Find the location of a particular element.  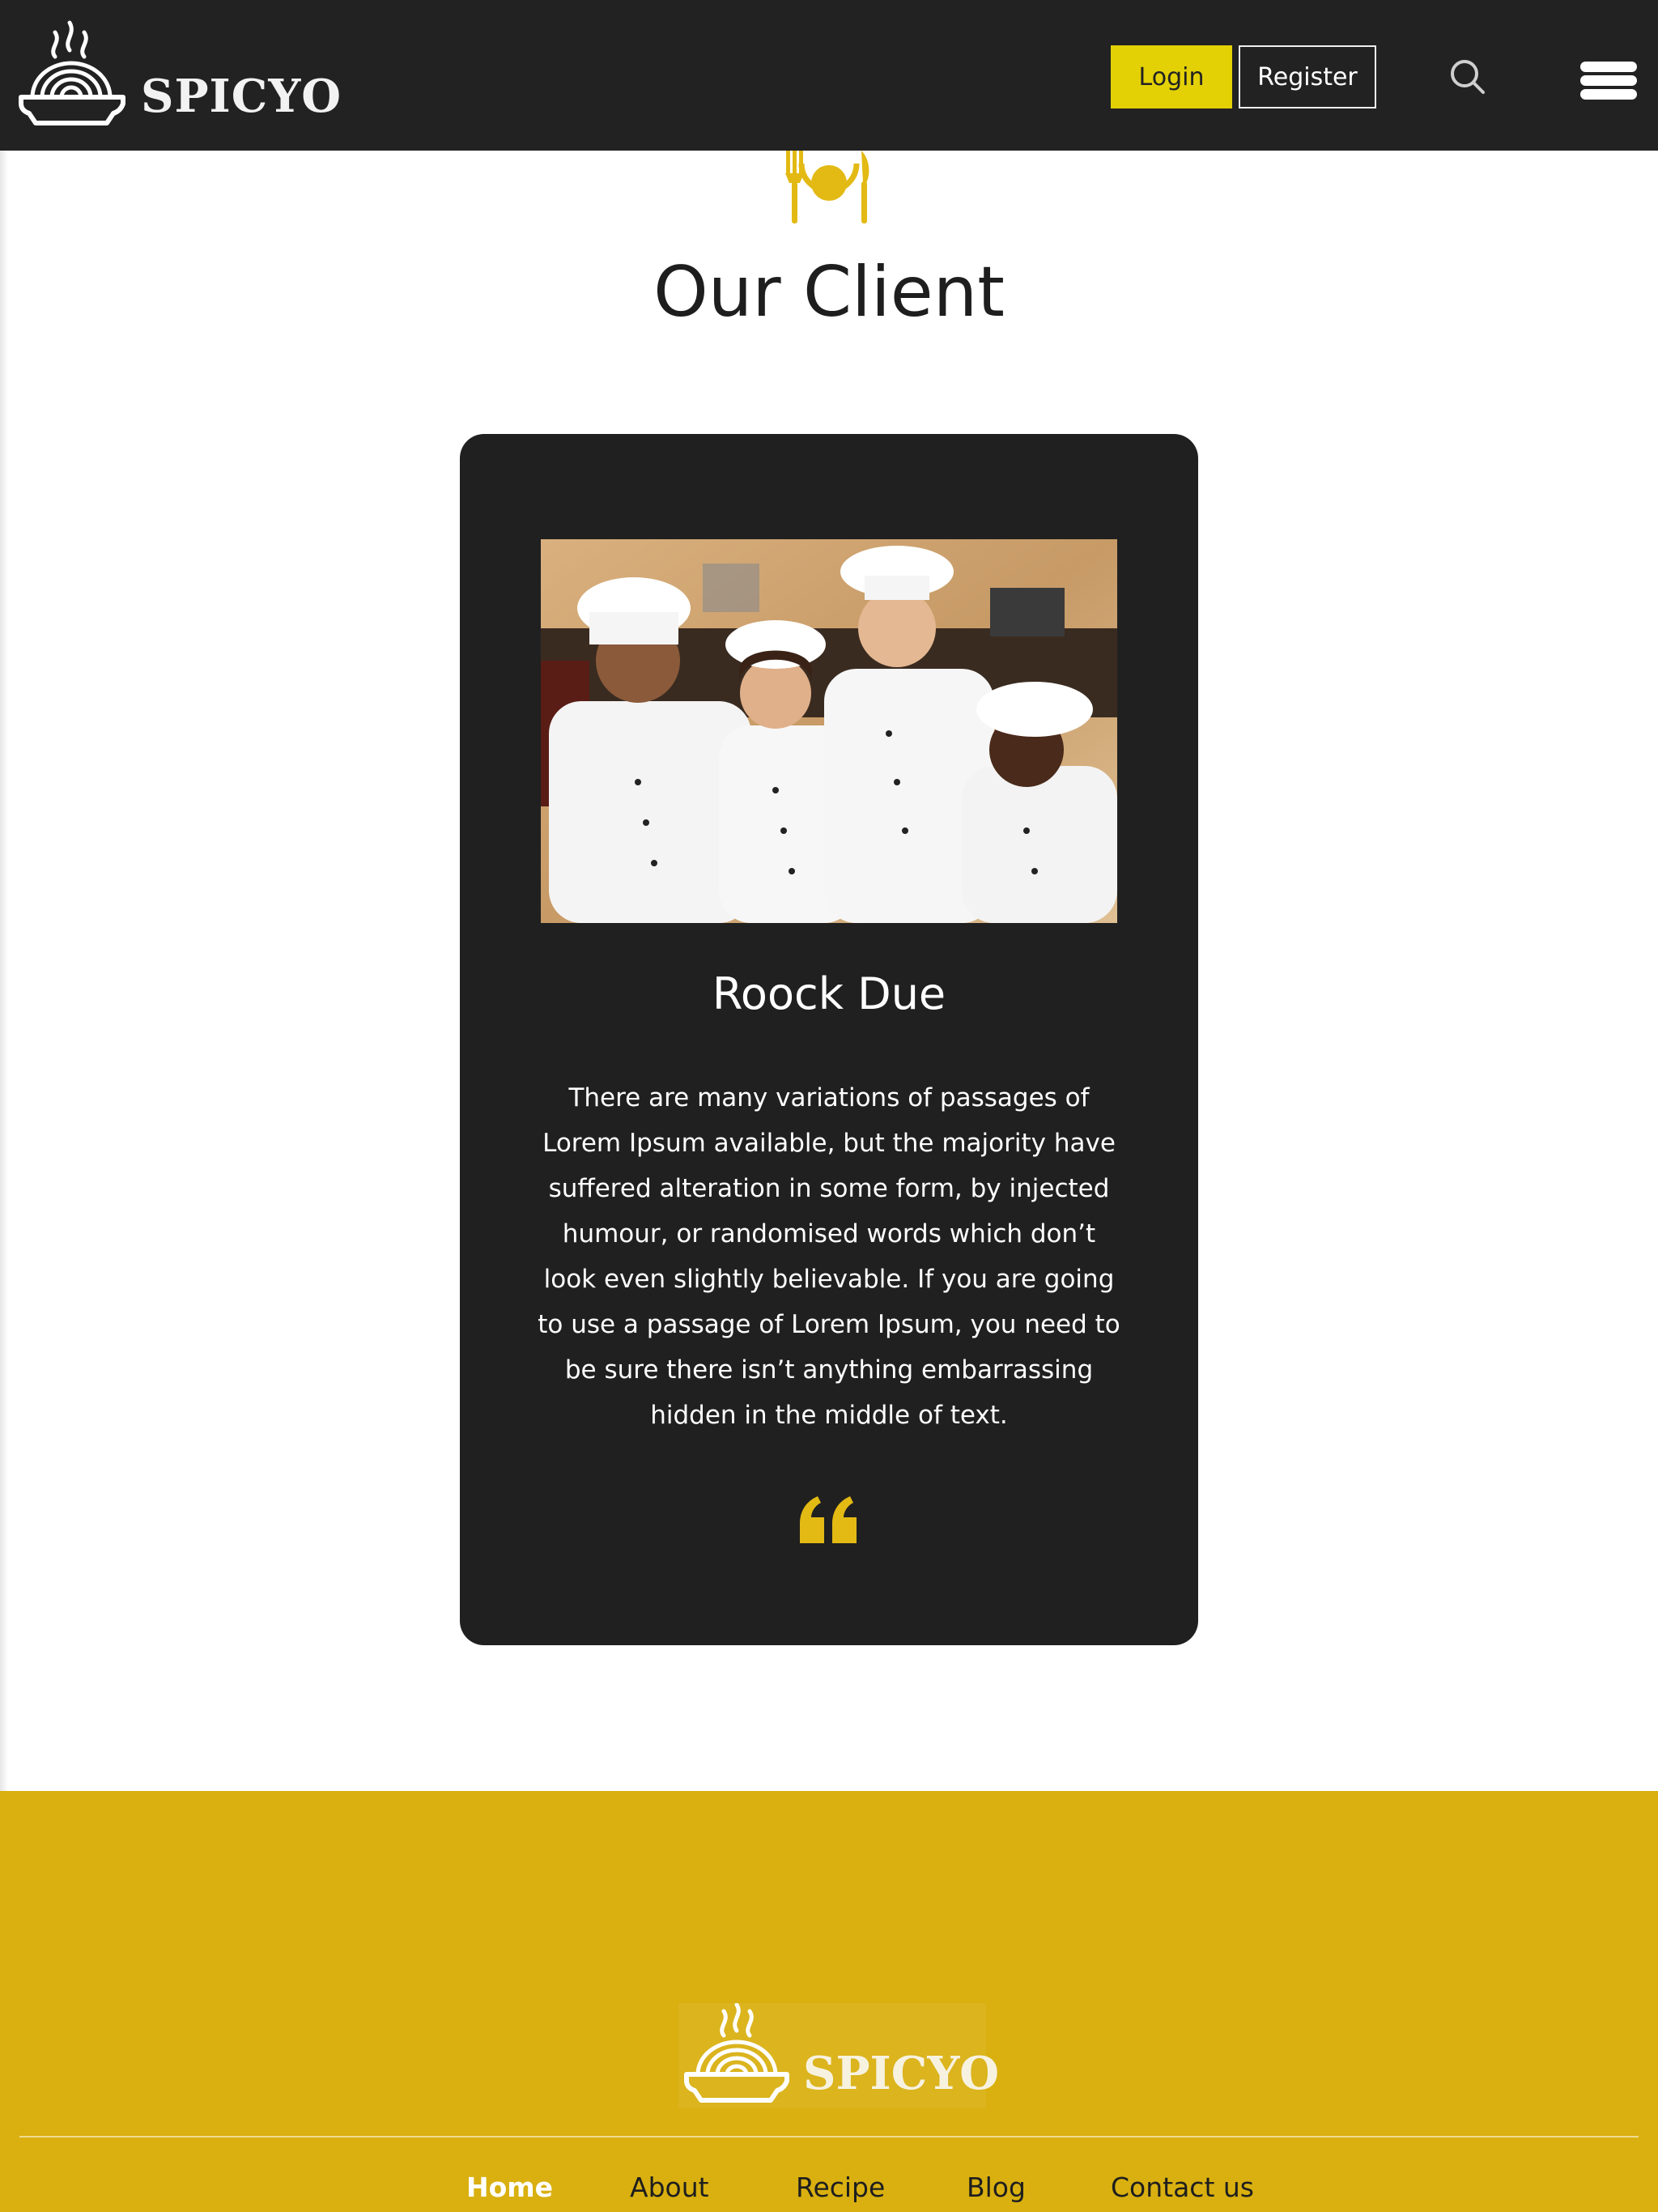

footer-nav-about: About is located at coordinates (669, 2187).